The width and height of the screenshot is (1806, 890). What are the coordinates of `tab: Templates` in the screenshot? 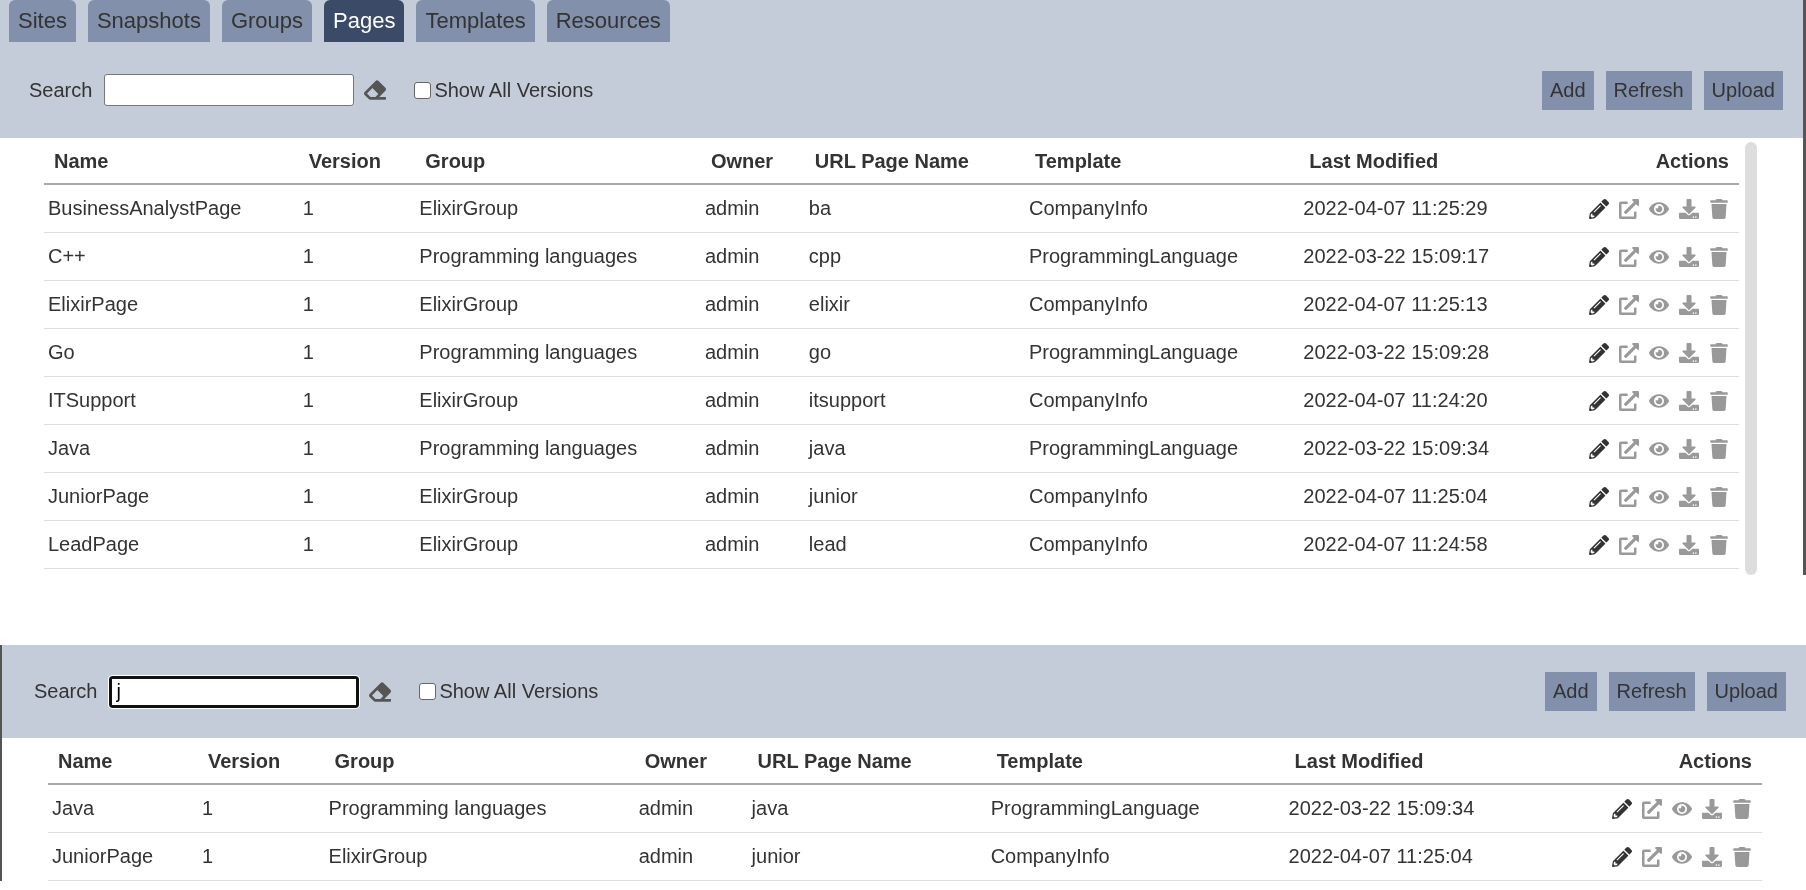 It's located at (475, 21).